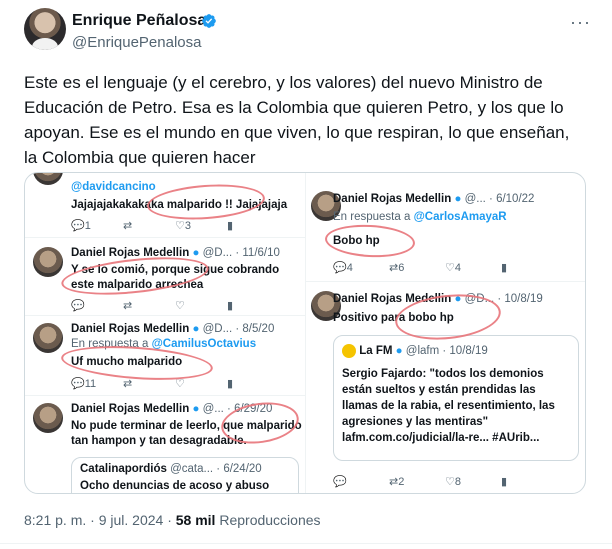  What do you see at coordinates (401, 268) in the screenshot?
I see `retweet-count: 6` at bounding box center [401, 268].